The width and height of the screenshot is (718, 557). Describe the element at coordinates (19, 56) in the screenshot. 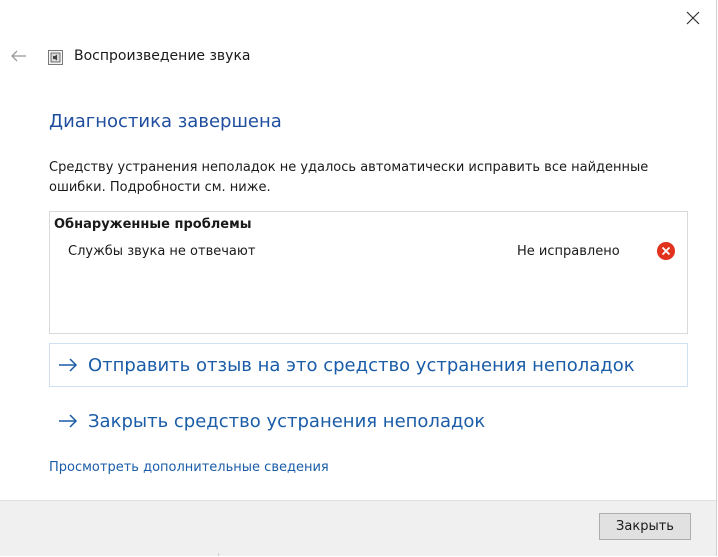

I see `back-arrow-icon` at that location.